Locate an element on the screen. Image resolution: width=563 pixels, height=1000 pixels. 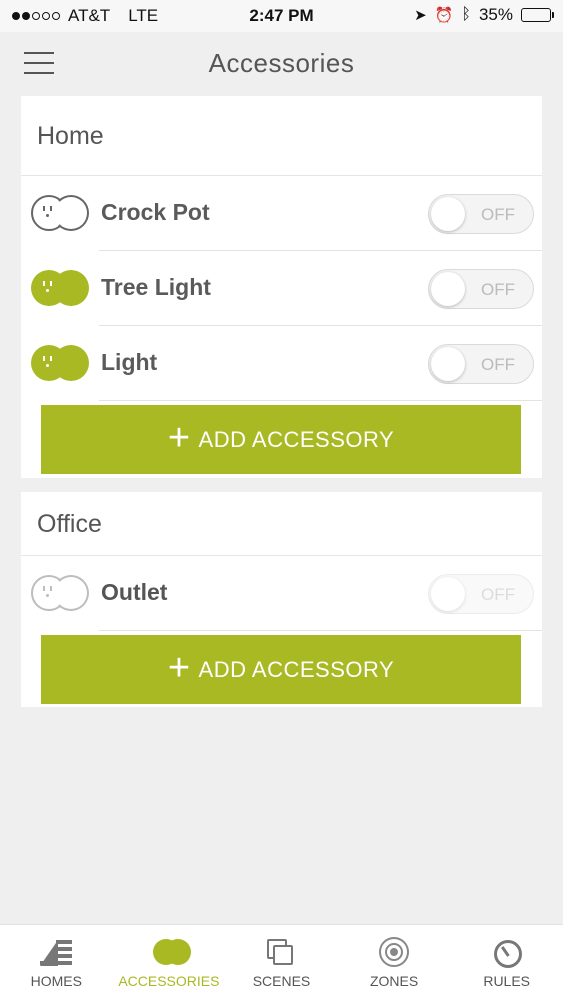
status-bar: AT&T LTE 2:47 PM ➤ ⏰ ᛒ 35% is located at coordinates (281, 16).